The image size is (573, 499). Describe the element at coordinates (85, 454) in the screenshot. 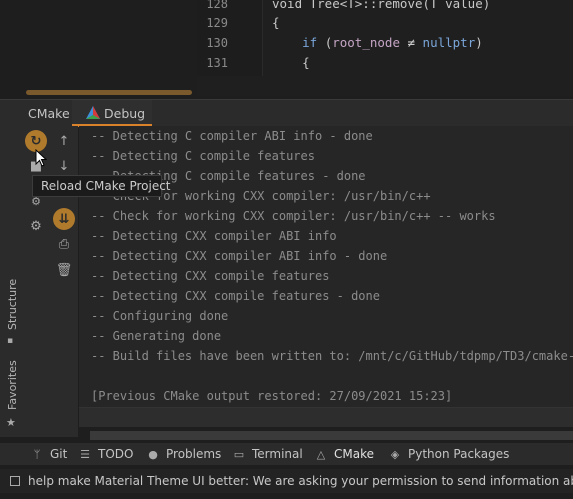

I see `list-icon: ☰` at that location.